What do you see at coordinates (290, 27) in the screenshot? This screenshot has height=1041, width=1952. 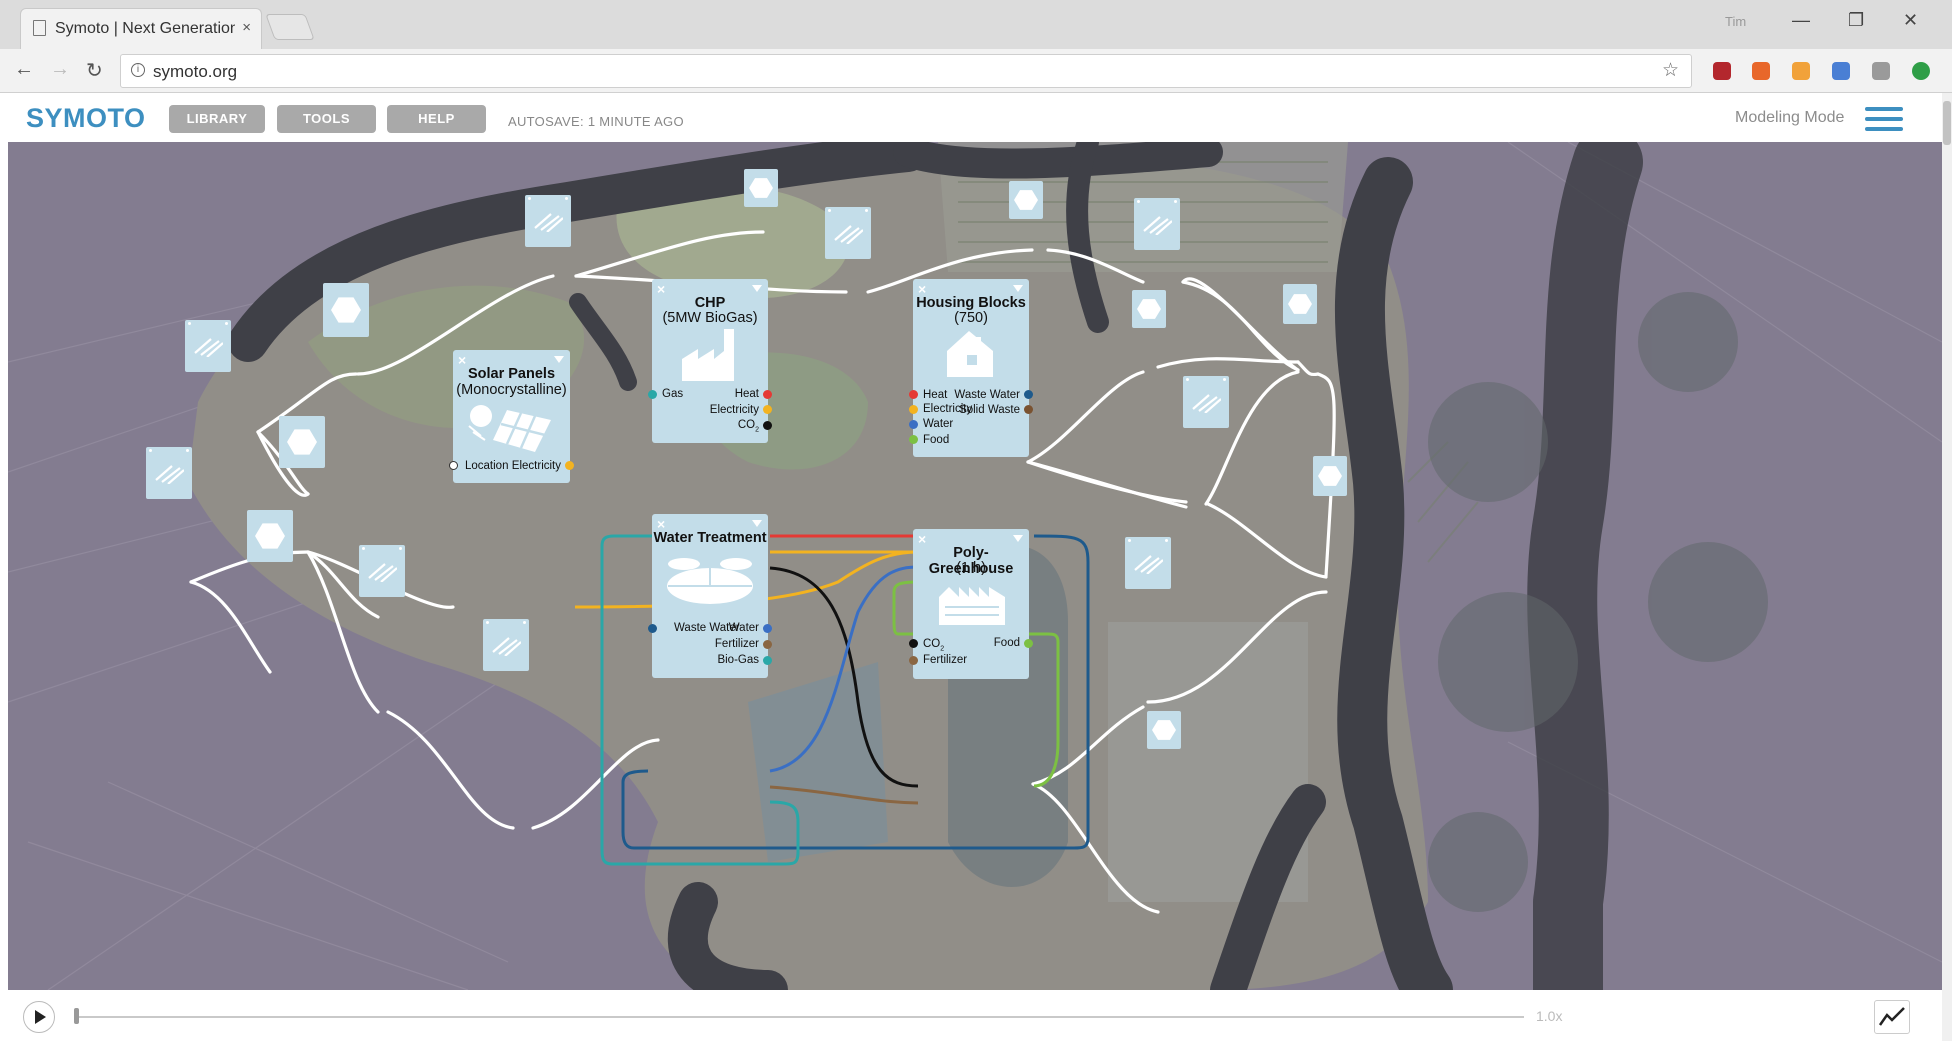 I see `new-tab-button` at bounding box center [290, 27].